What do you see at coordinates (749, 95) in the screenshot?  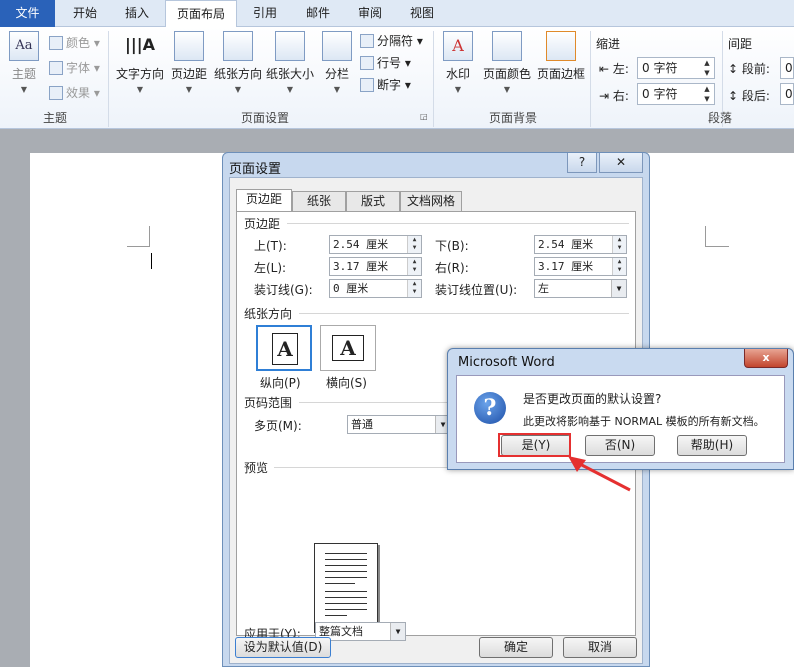 I see `space-after-label: ↕ 段后:` at bounding box center [749, 95].